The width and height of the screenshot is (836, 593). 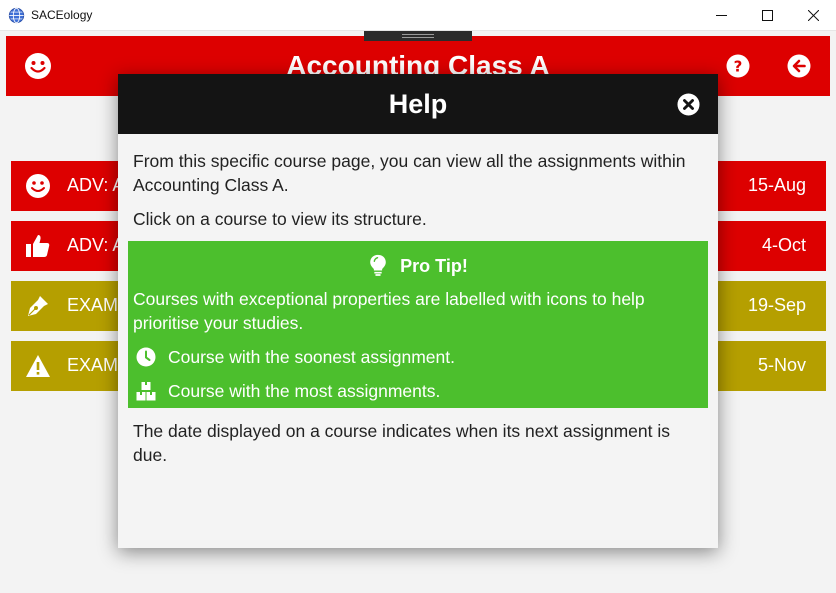 What do you see at coordinates (146, 357) in the screenshot?
I see `clock-icon` at bounding box center [146, 357].